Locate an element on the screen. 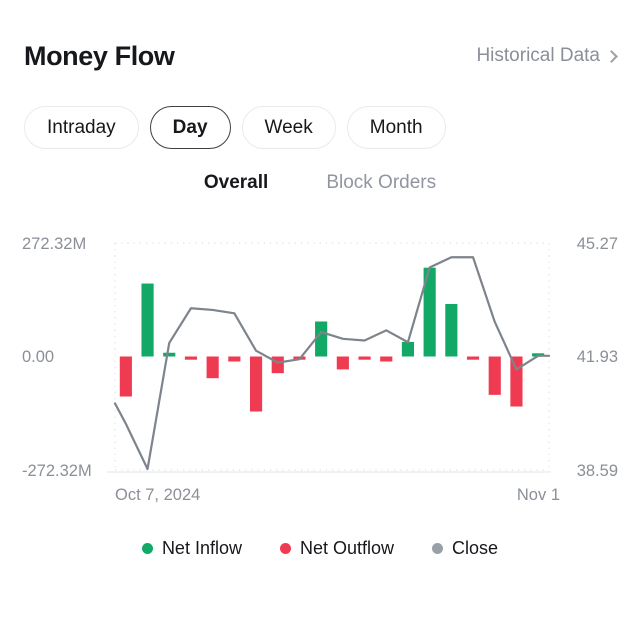 This screenshot has height=627, width=640. legend-item-close: Close is located at coordinates (465, 548).